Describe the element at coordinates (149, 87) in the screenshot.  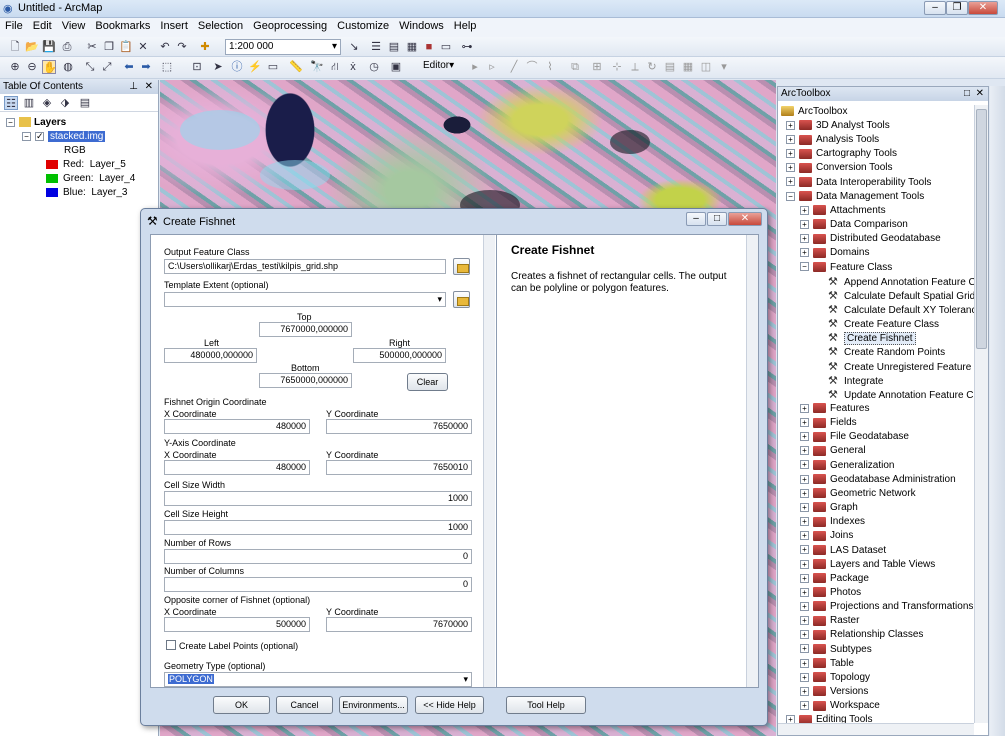
I see `close-toc-icon: ✕` at that location.